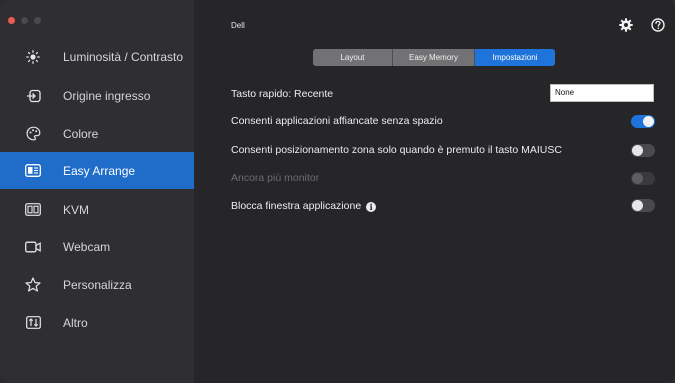  I want to click on sidebar-item-other: Altro, so click(101, 322).